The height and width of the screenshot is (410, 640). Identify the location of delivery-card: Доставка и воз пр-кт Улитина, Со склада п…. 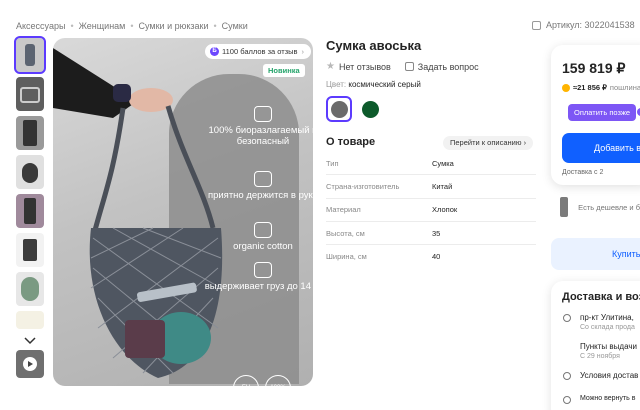
(595, 345).